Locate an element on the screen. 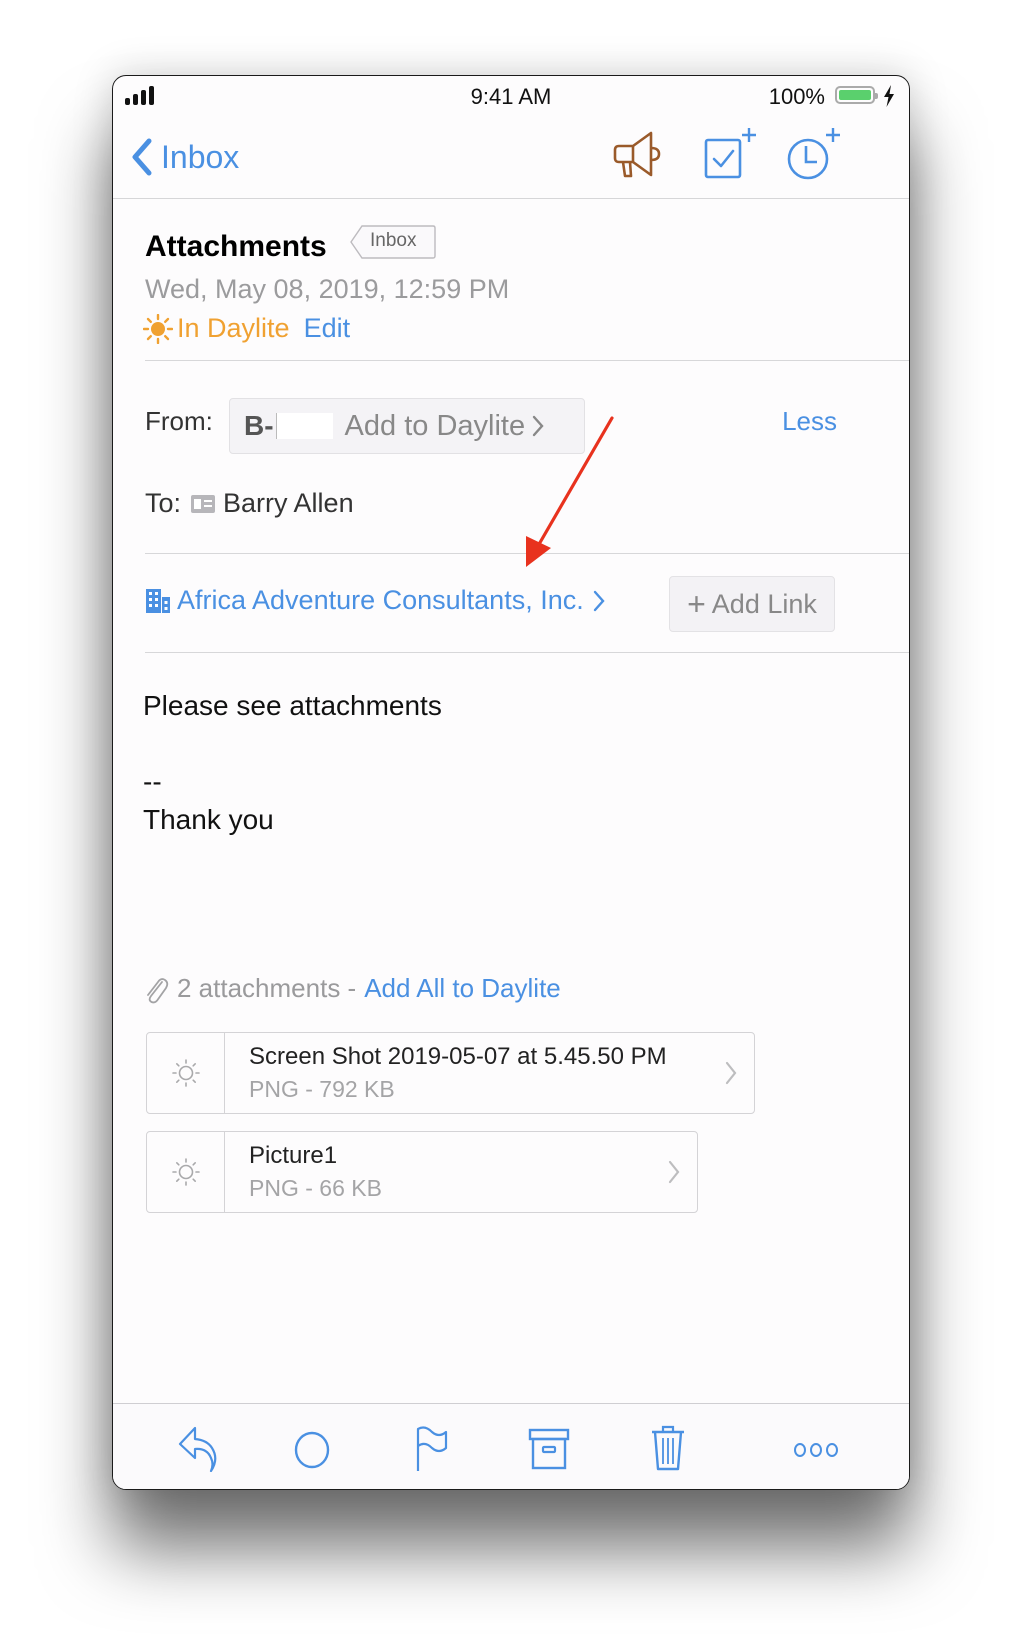 Image resolution: width=1022 pixels, height=1638 pixels. attachments-count: 2 attachments - is located at coordinates (267, 988).